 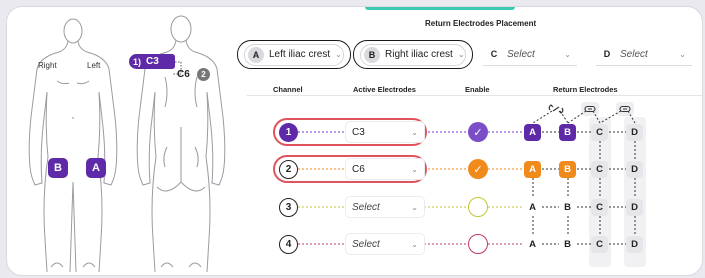 What do you see at coordinates (366, 207) in the screenshot?
I see `active-electrode-value-3: Select` at bounding box center [366, 207].